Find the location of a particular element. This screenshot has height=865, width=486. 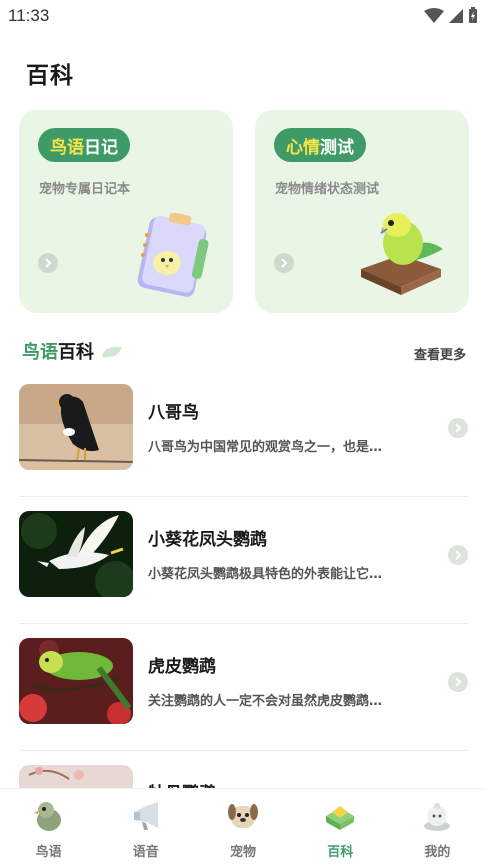

mood-test-card: 心情 测试 宠物情绪状态测试 is located at coordinates (362, 211).